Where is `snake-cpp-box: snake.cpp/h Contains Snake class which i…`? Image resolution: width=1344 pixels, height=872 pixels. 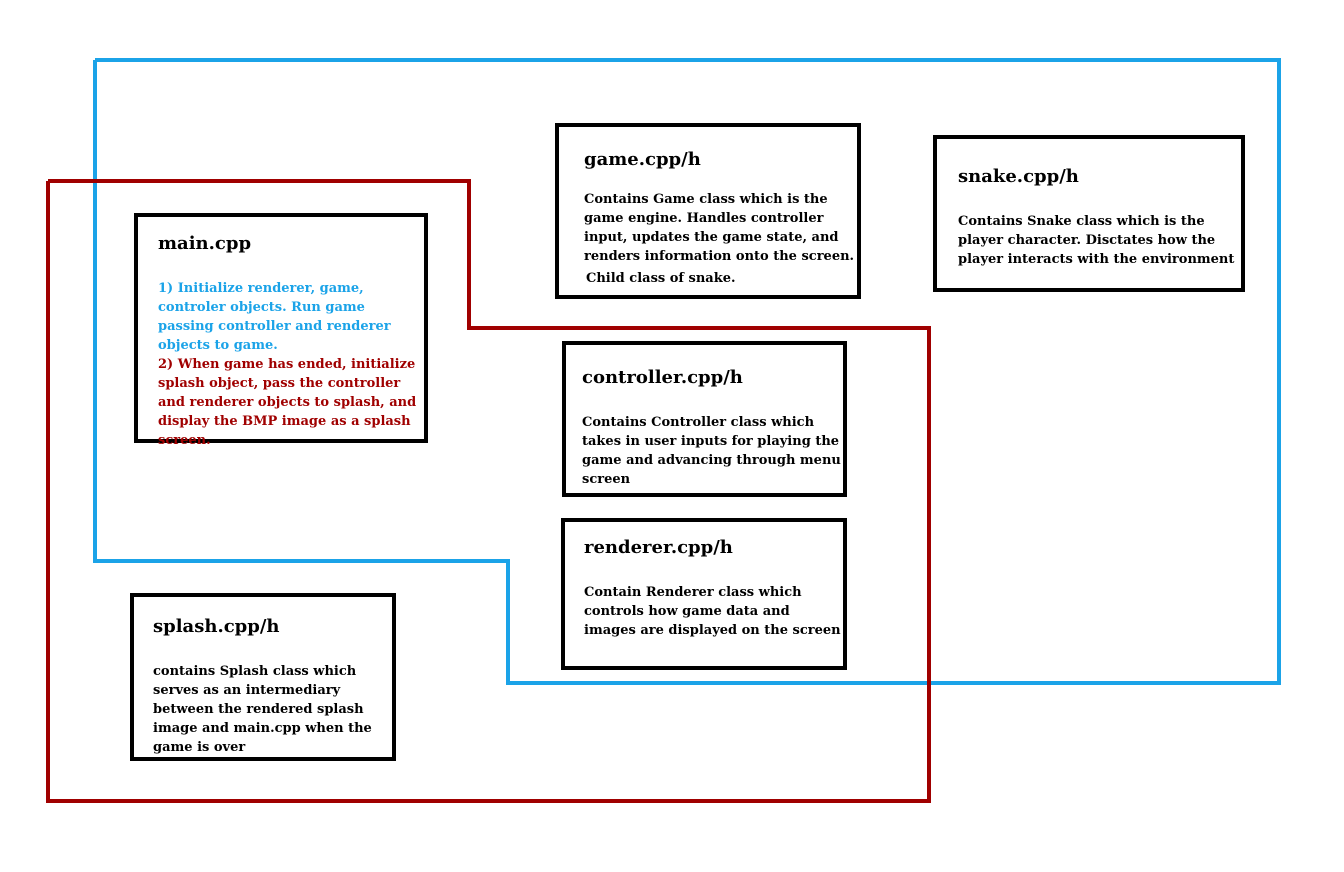 snake-cpp-box: snake.cpp/h Contains Snake class which i… is located at coordinates (1089, 213).